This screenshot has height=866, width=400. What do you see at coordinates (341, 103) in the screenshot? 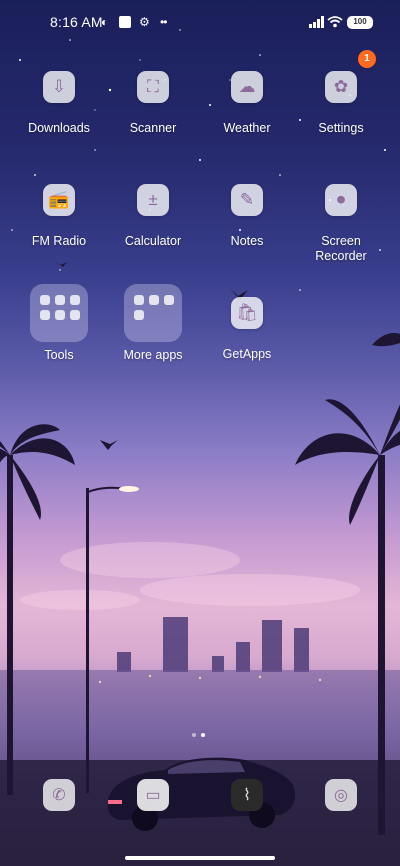
I see `app-settings: ✿ Settings` at bounding box center [341, 103].